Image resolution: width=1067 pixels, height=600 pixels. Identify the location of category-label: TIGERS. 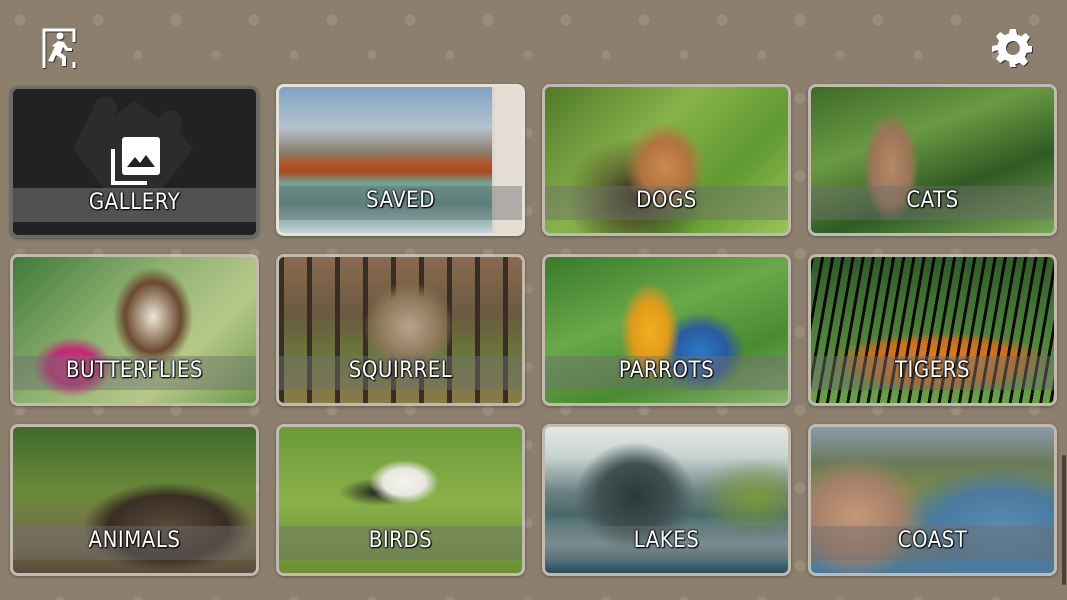
(932, 370).